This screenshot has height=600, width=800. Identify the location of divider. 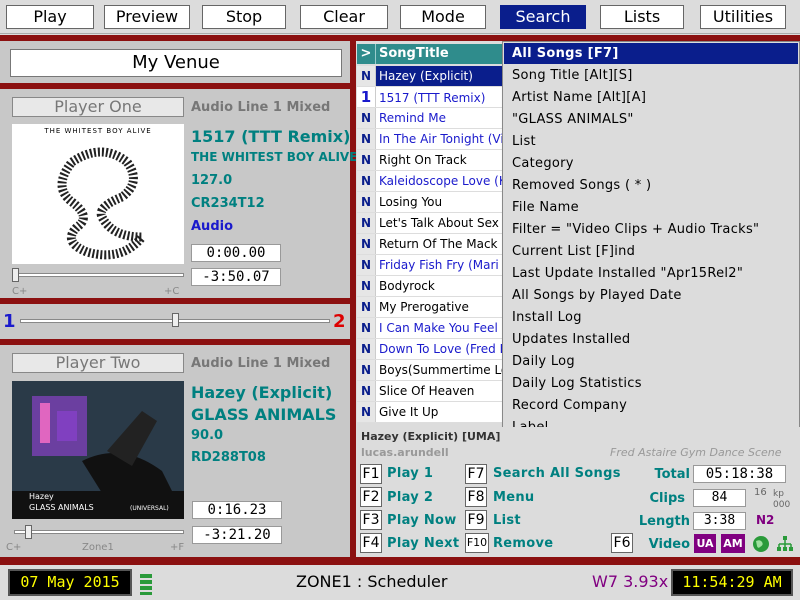
(400, 561).